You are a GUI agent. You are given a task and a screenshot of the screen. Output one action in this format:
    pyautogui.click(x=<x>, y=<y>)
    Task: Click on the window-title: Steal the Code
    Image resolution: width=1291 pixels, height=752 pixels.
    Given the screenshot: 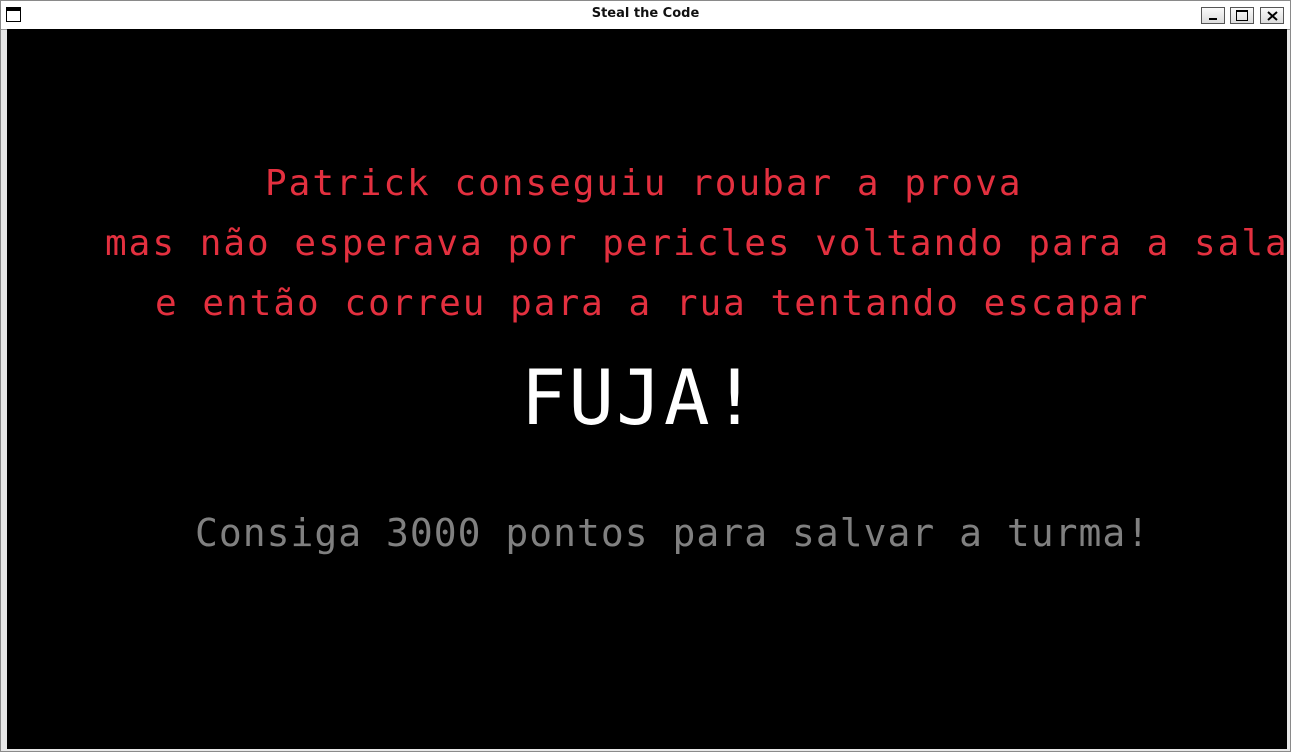 What is the action you would take?
    pyautogui.click(x=645, y=13)
    